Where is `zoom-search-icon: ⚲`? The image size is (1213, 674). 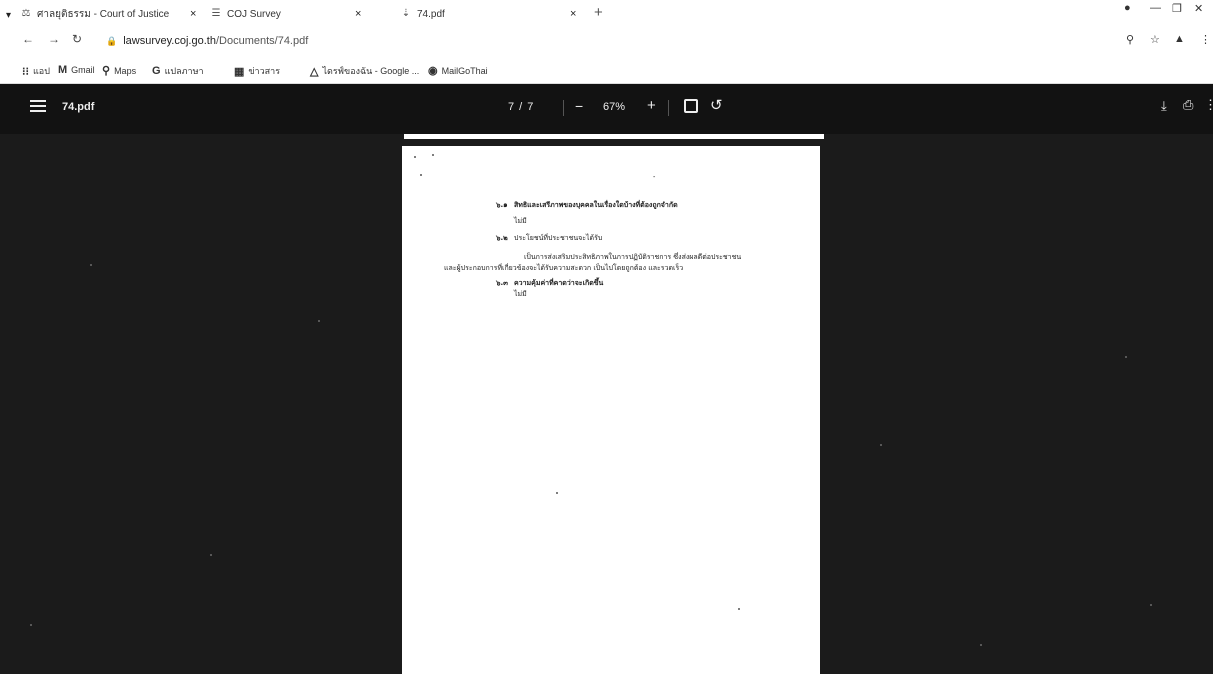 zoom-search-icon: ⚲ is located at coordinates (1130, 39).